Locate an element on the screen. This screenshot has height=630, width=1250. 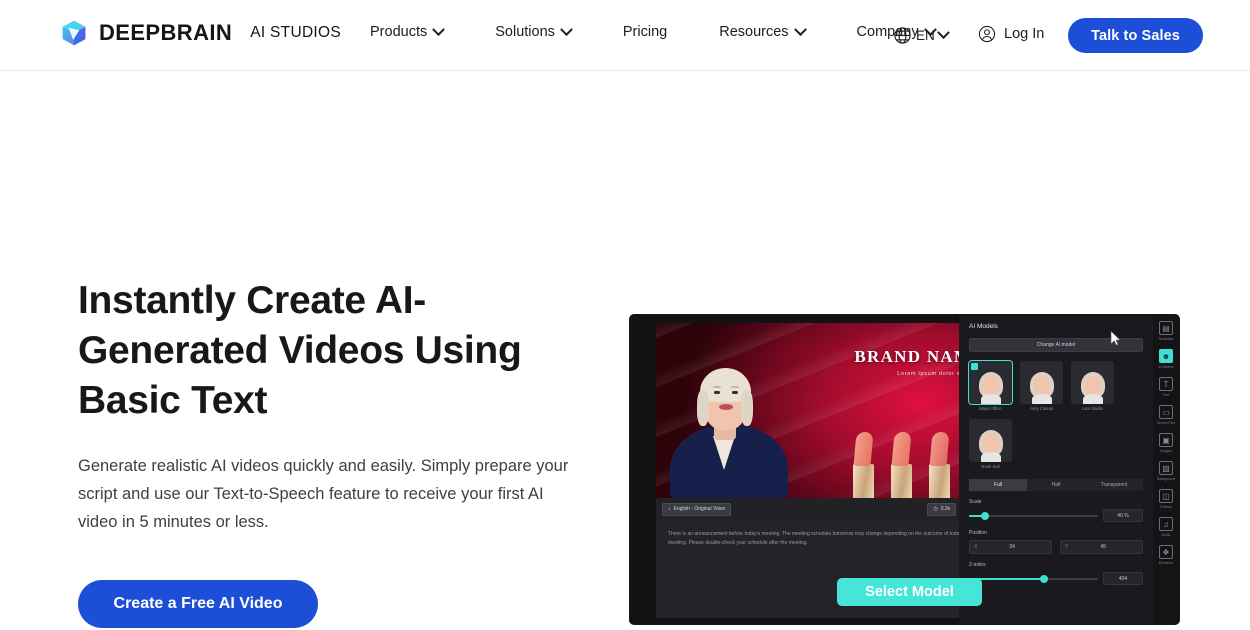
nav-item-resources: Resources is located at coordinates (763, 31).